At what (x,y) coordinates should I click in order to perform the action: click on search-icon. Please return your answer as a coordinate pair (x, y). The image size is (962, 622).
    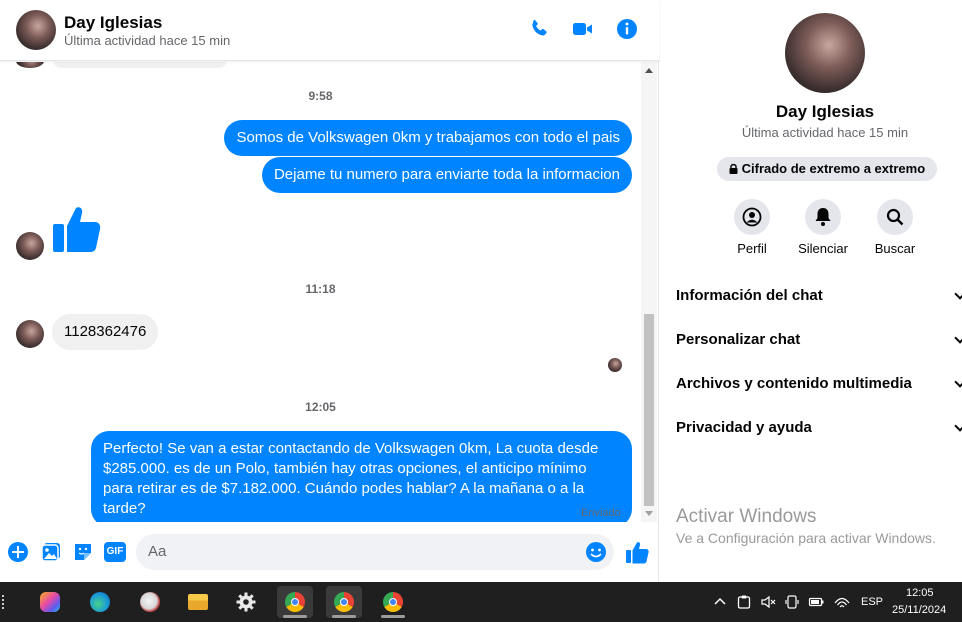
    Looking at the image, I should click on (895, 217).